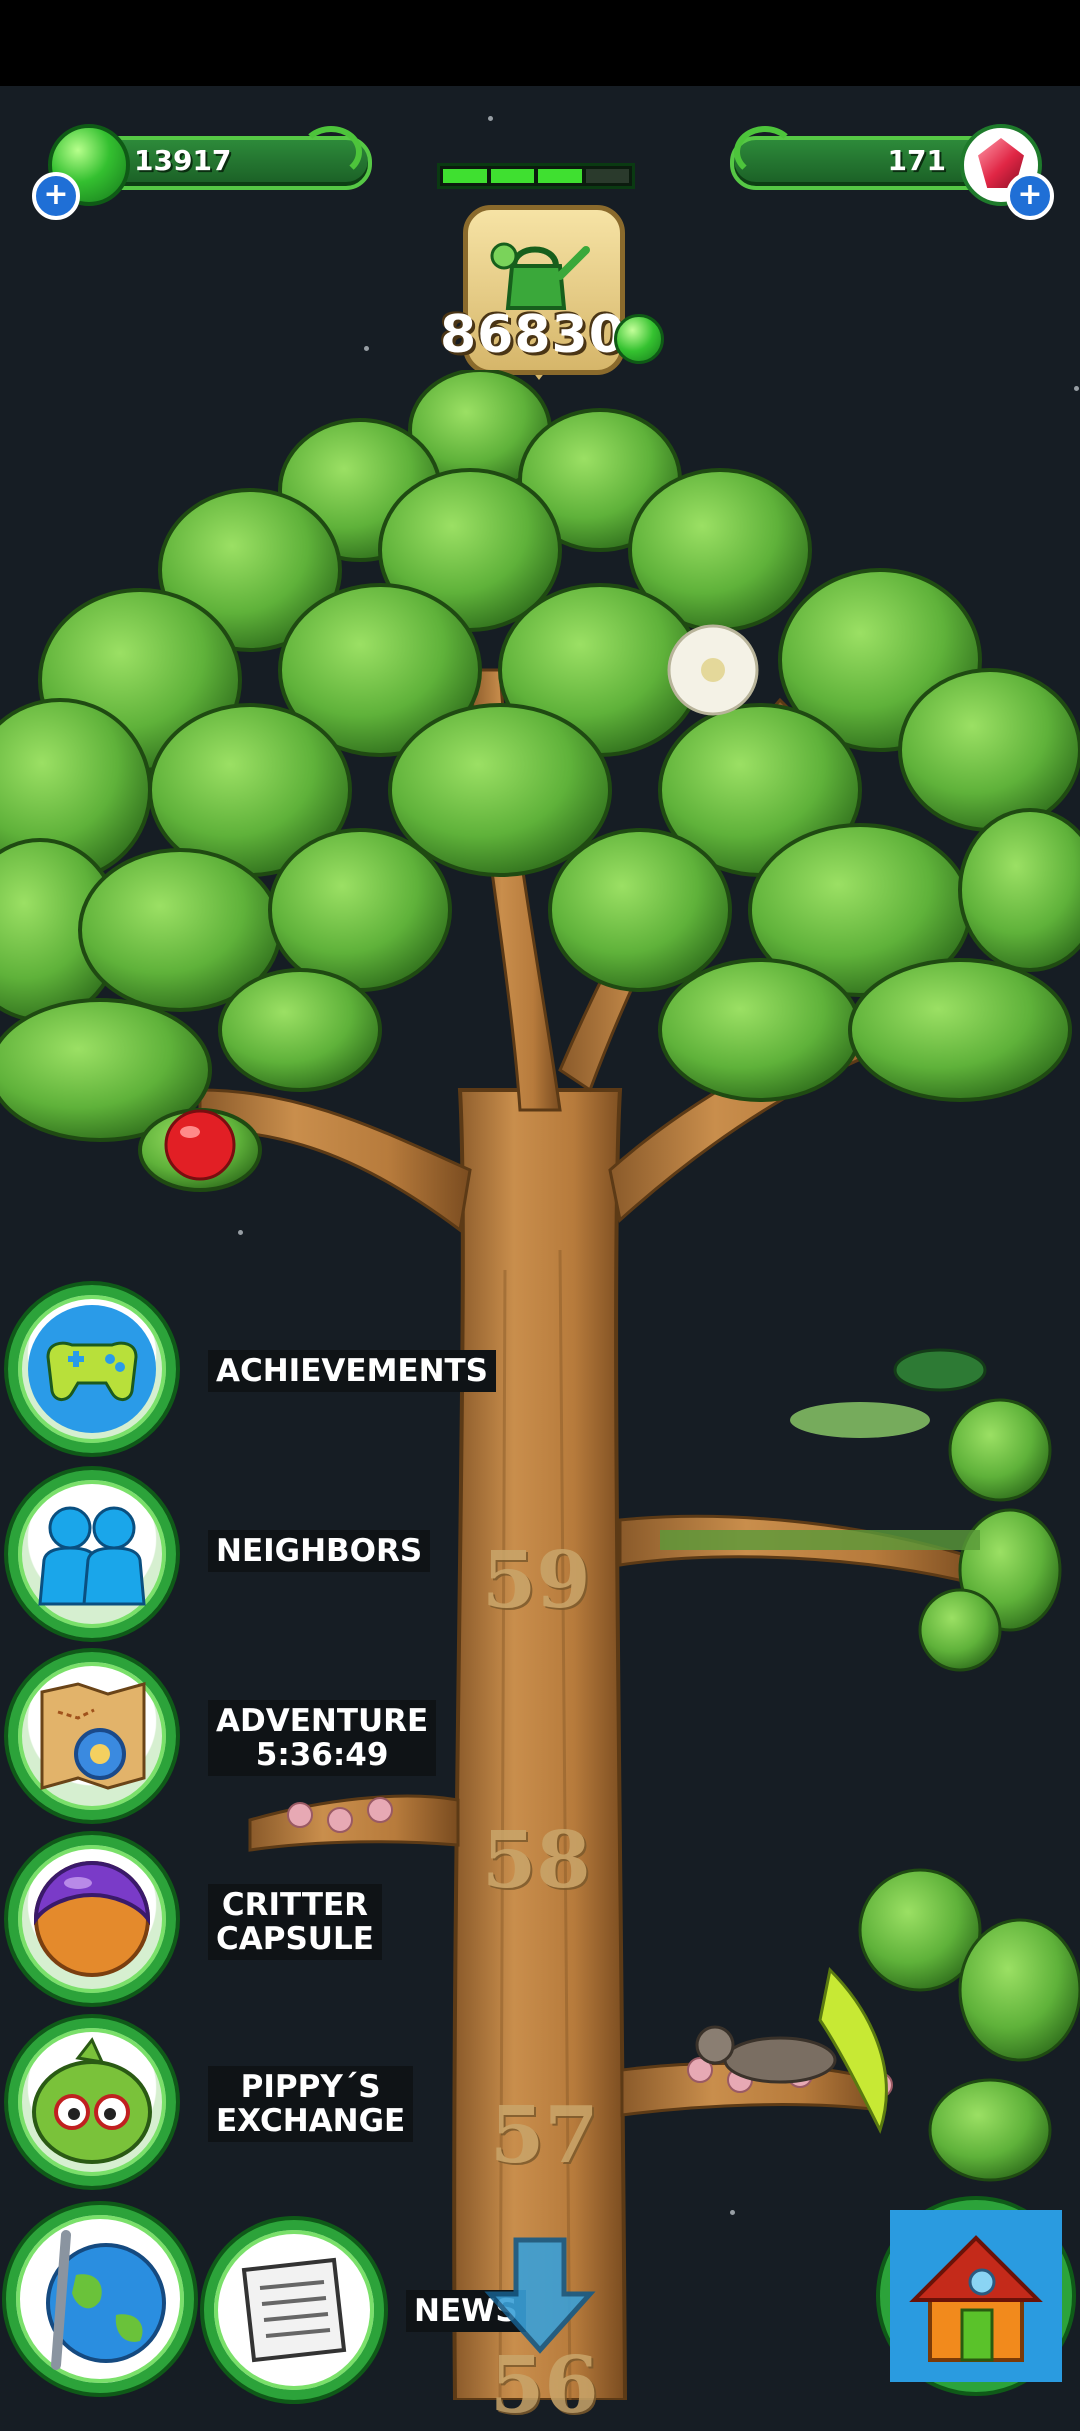 The image size is (1080, 2431). I want to click on pippys-exchange-button, so click(92, 2102).